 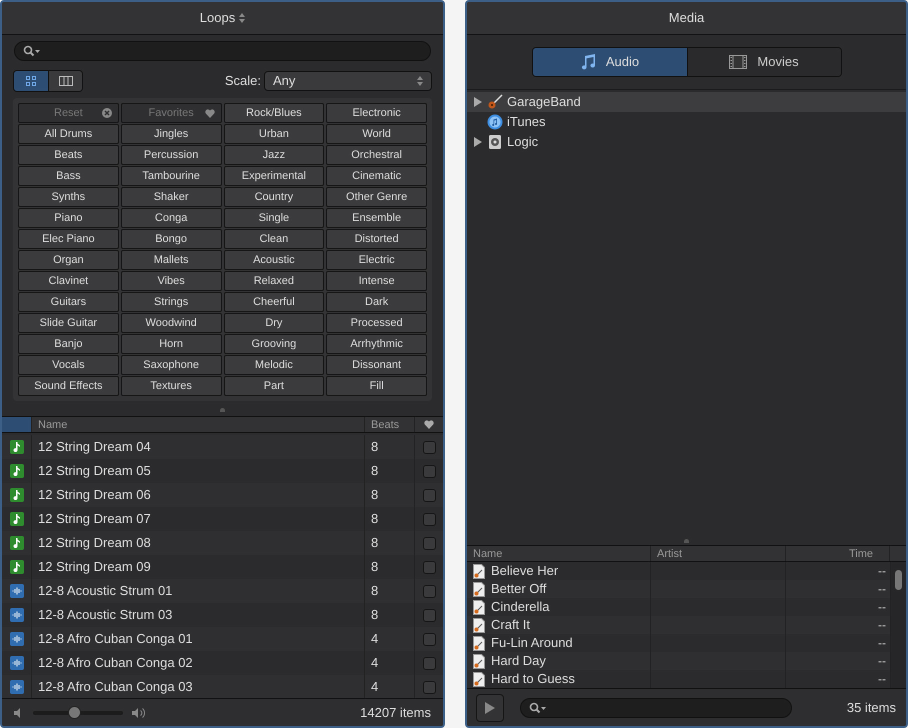 What do you see at coordinates (274, 281) in the screenshot?
I see `keyword-button: Relaxed` at bounding box center [274, 281].